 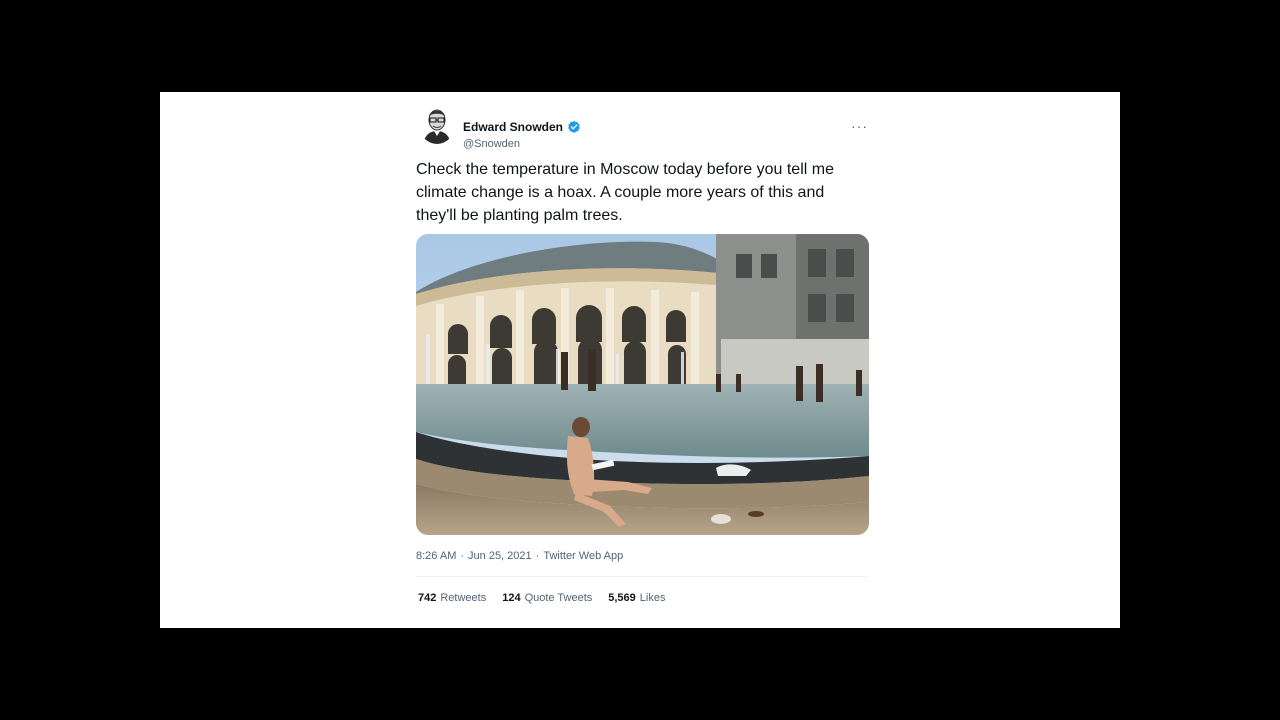 I want to click on retweets-count: 742, so click(x=427, y=598).